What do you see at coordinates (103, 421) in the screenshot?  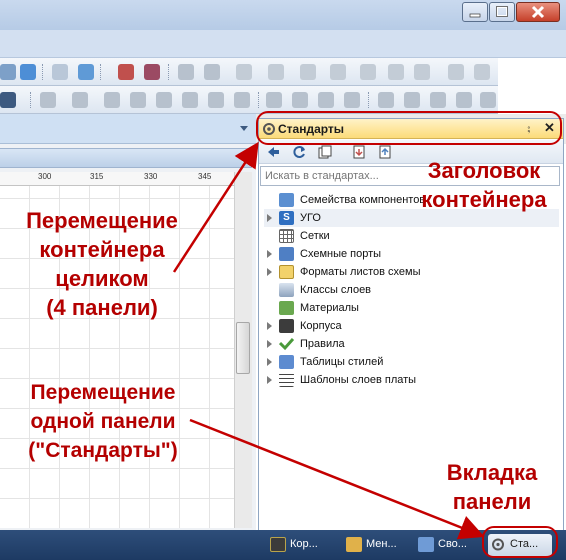 I see `annotation-move-panel: Перемещение одной панели ("Стандарты")` at bounding box center [103, 421].